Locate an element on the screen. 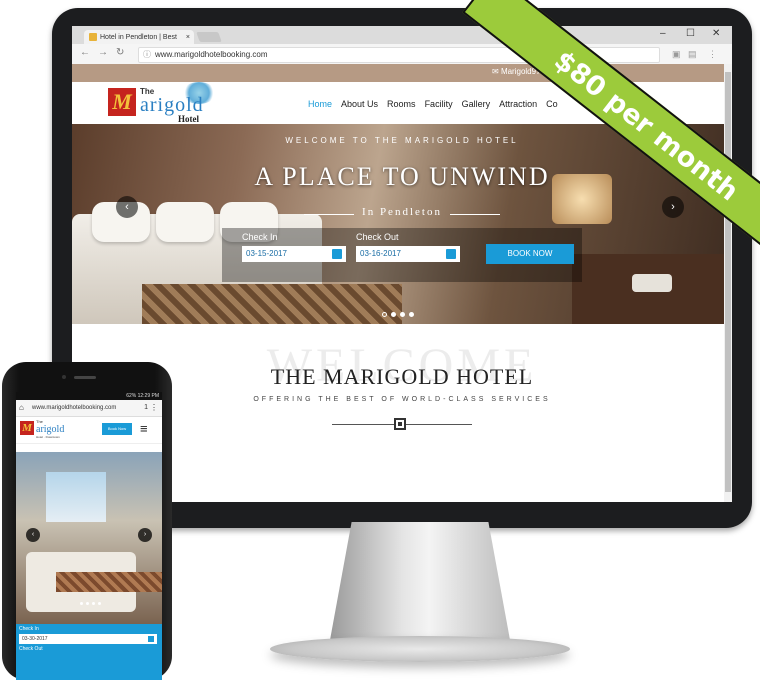 Image resolution: width=760 pixels, height=680 pixels. favicon-icon is located at coordinates (93, 37).